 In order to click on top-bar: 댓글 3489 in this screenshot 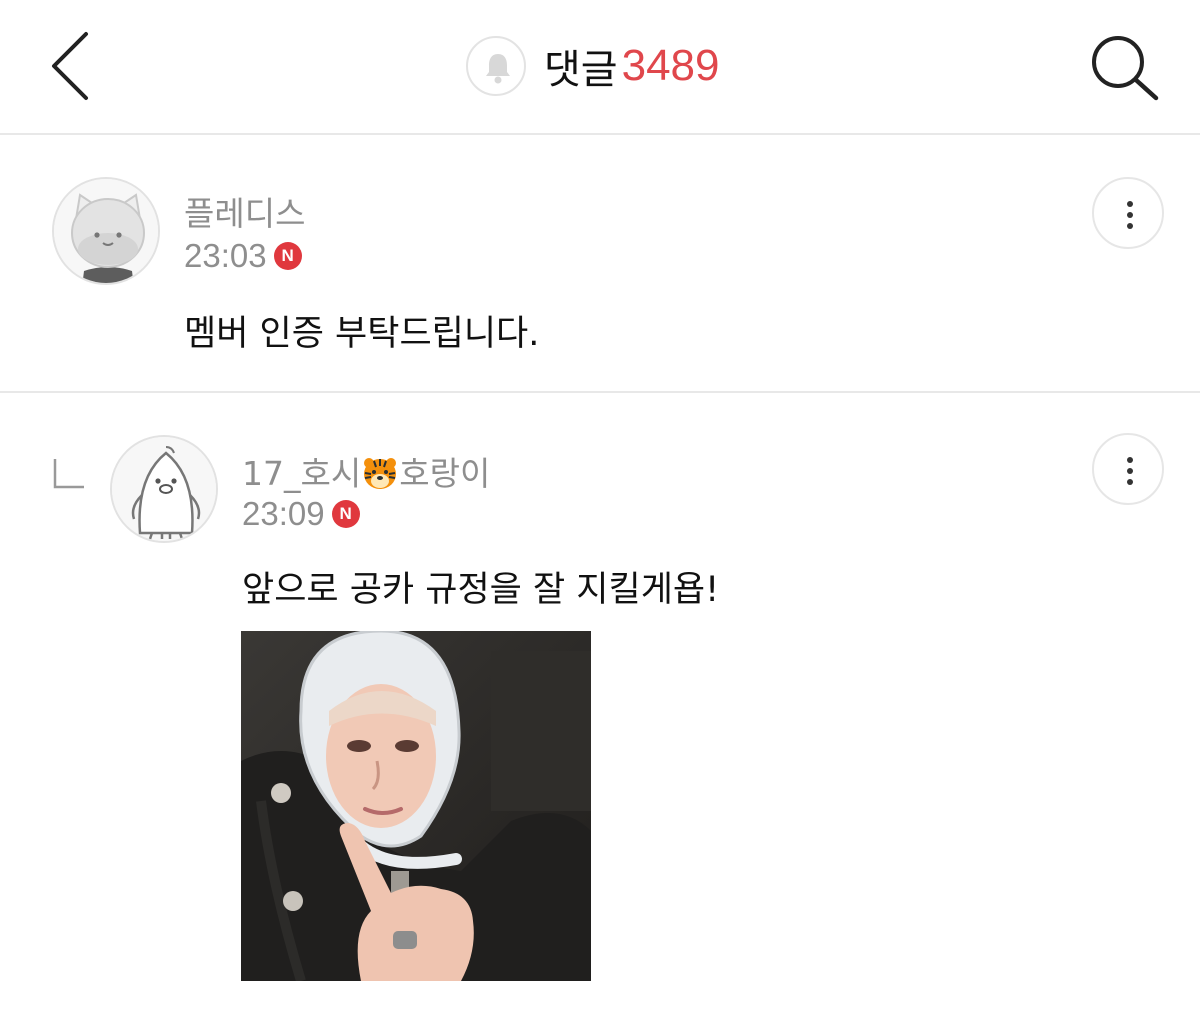, I will do `click(600, 67)`.